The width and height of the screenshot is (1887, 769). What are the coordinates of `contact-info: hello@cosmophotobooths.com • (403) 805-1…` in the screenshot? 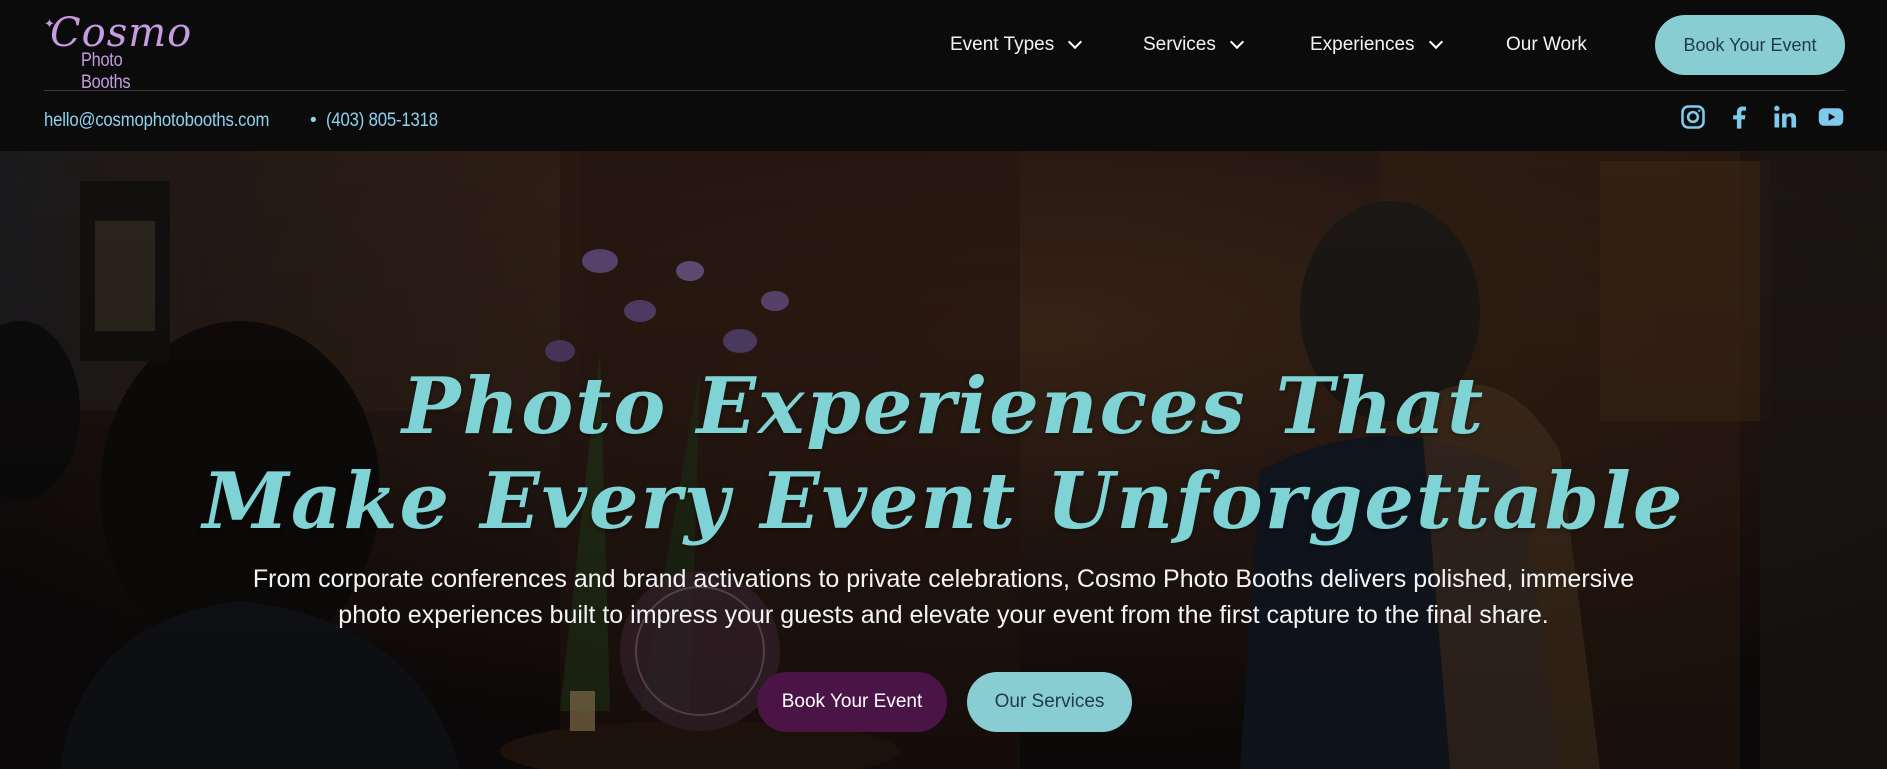 It's located at (249, 121).